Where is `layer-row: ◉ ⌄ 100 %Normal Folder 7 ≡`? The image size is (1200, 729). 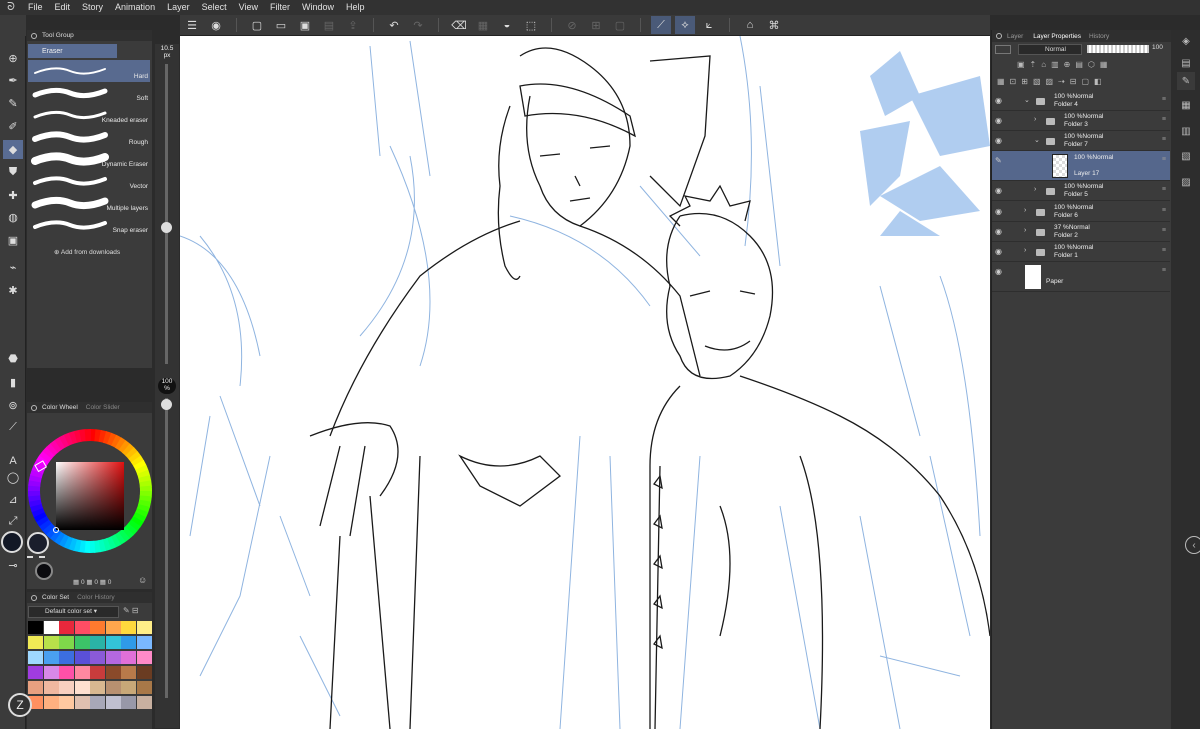 layer-row: ◉ ⌄ 100 %Normal Folder 7 ≡ is located at coordinates (1081, 141).